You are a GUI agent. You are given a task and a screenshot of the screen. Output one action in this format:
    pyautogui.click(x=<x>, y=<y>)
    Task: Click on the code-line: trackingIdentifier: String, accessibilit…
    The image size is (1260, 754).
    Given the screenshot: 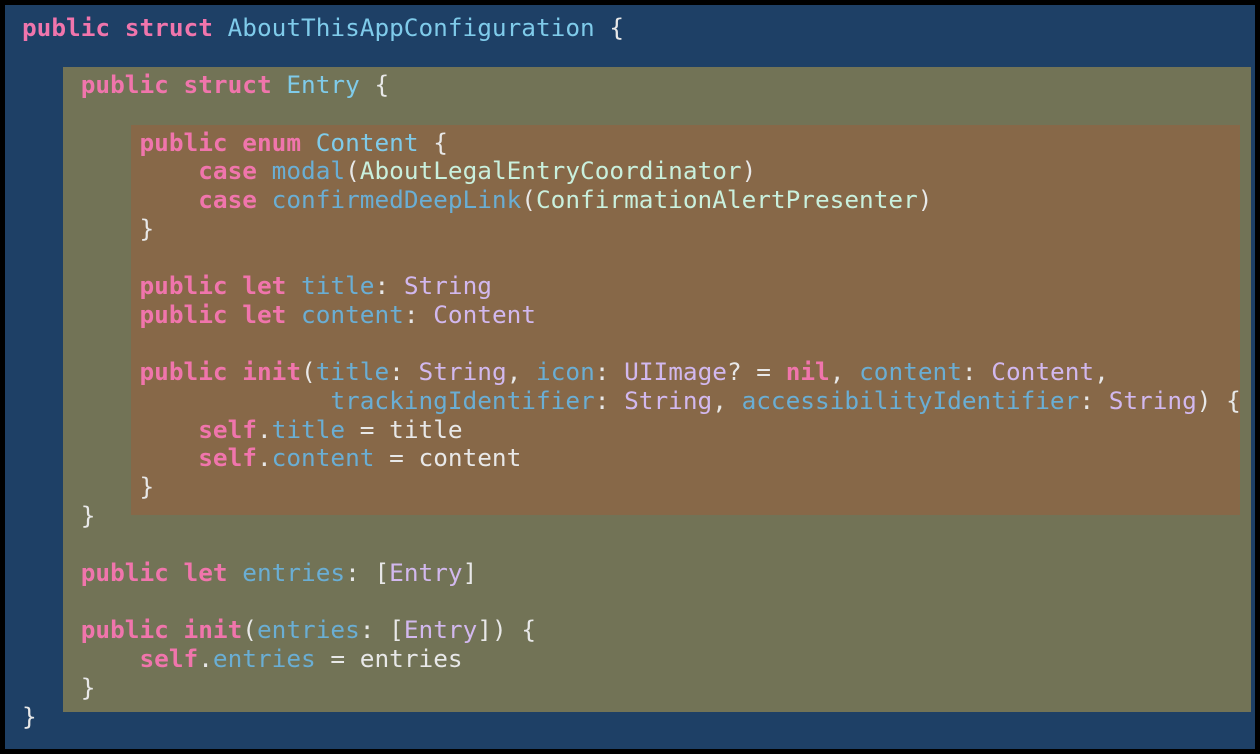 What is the action you would take?
    pyautogui.click(x=631, y=400)
    